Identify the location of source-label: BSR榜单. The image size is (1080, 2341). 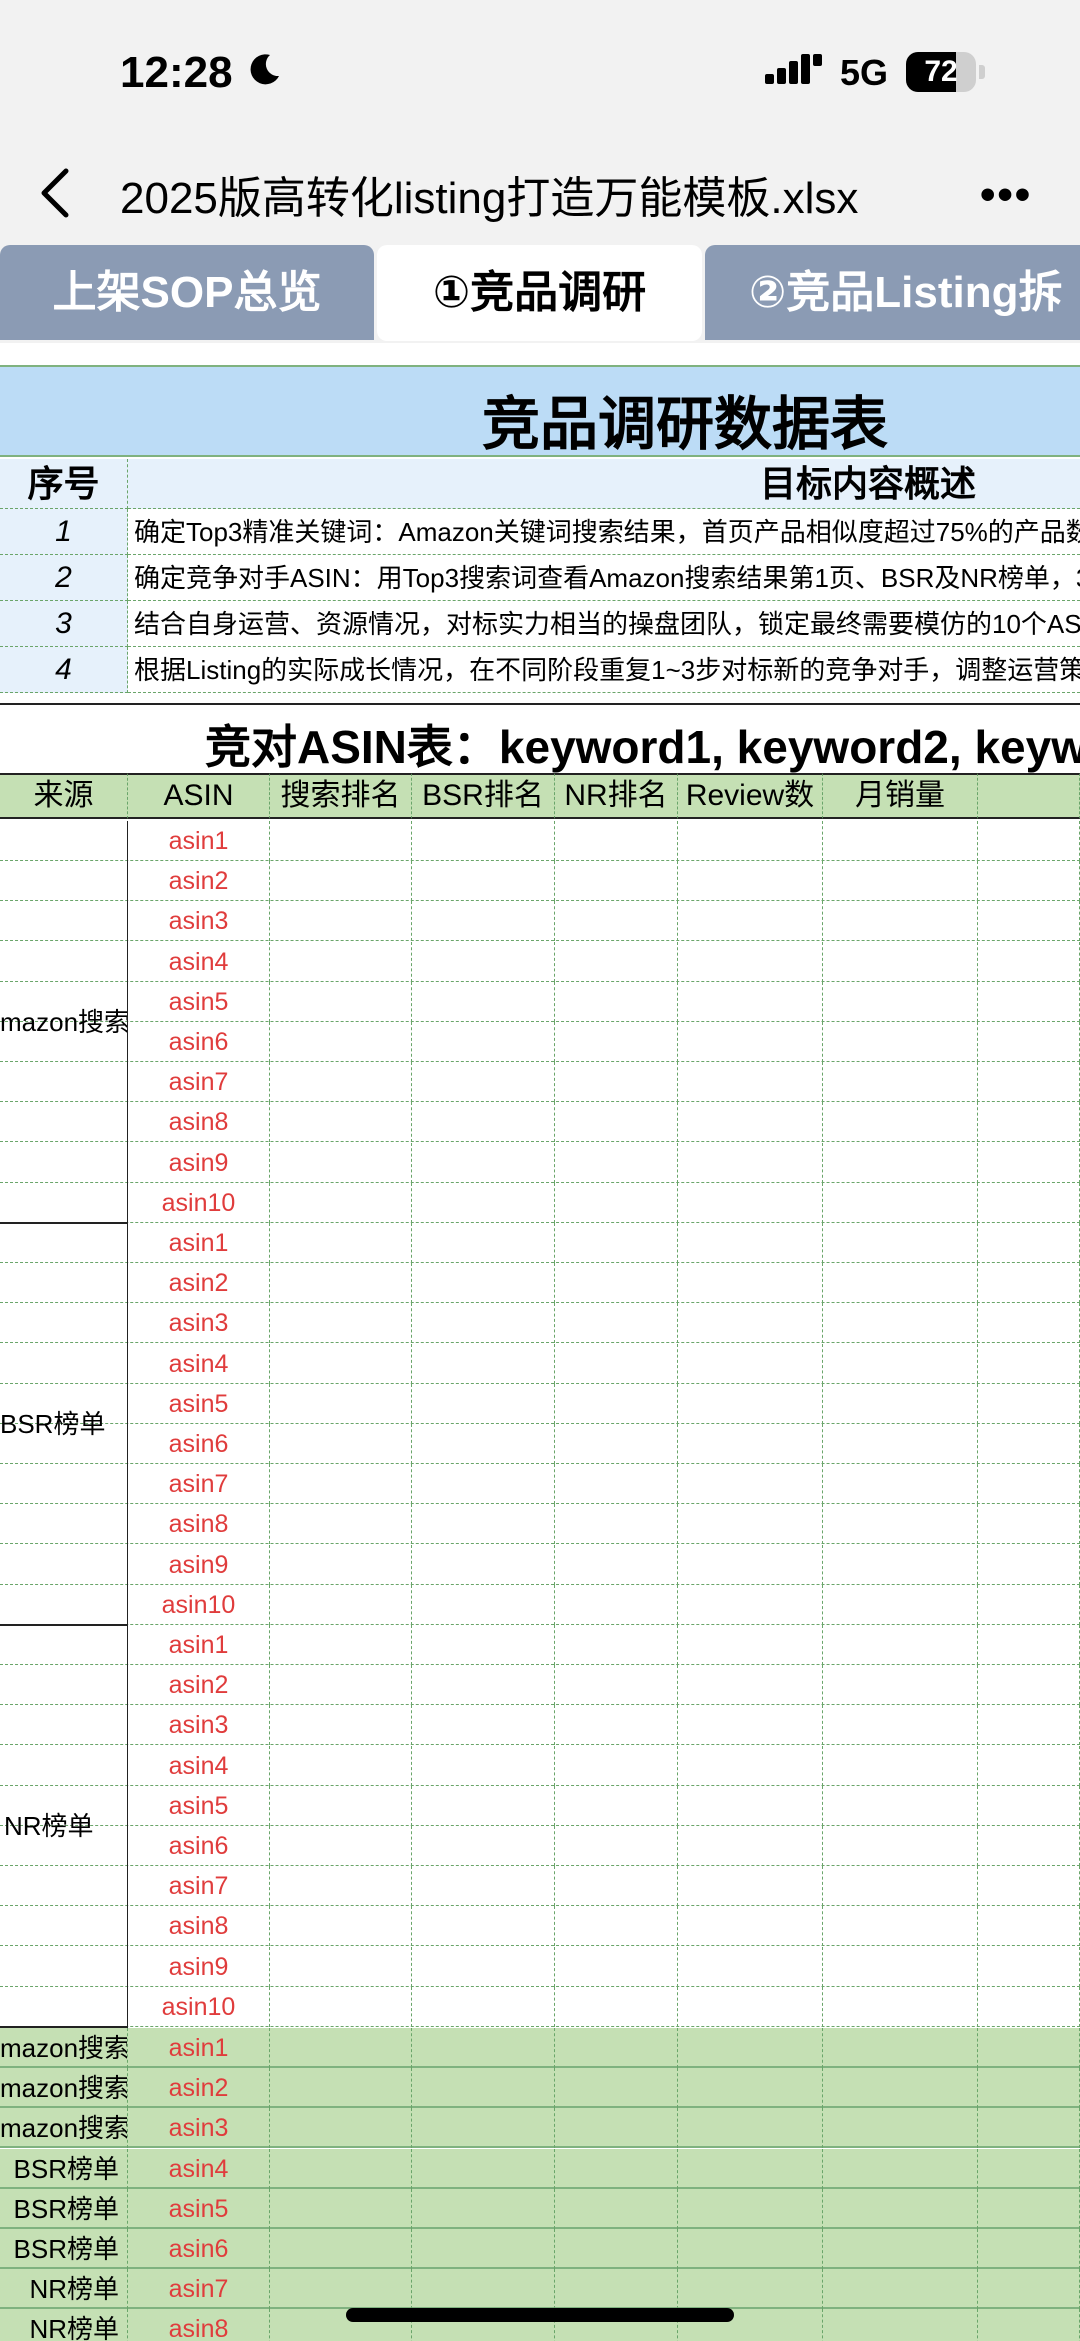
(64, 2208).